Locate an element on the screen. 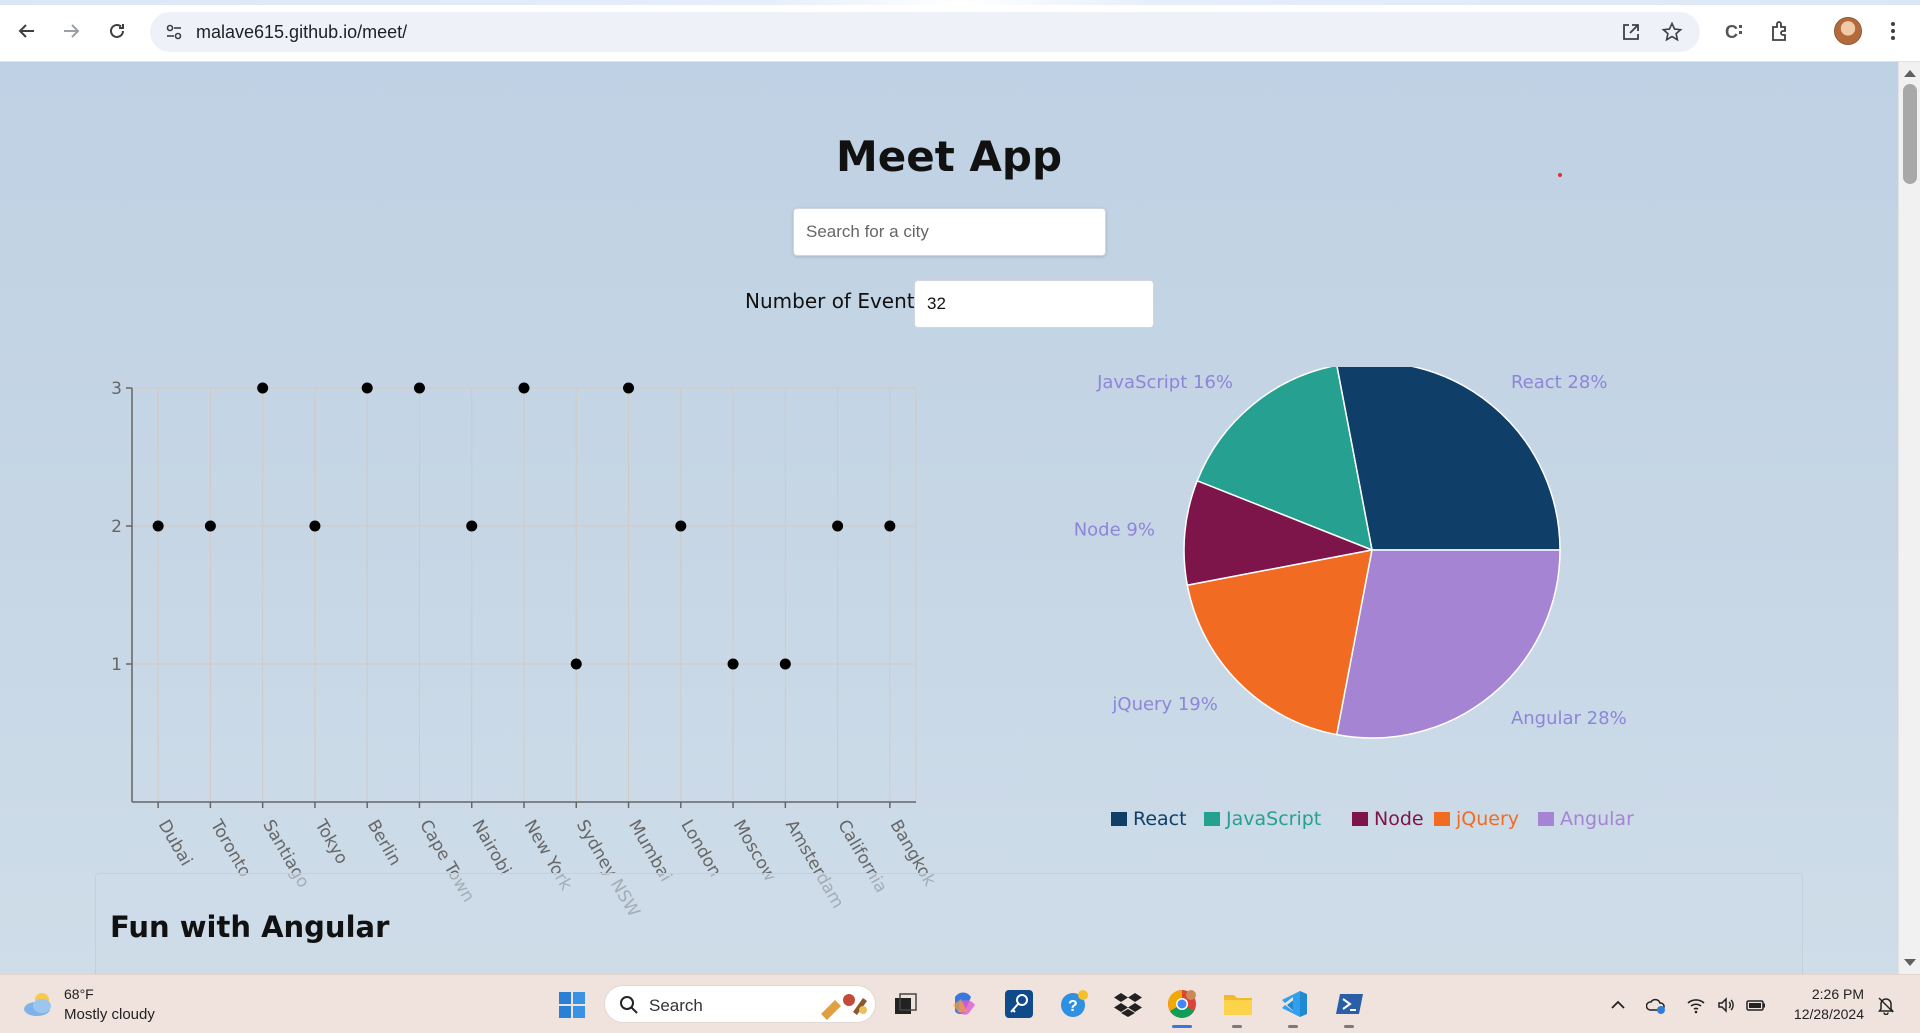 The width and height of the screenshot is (1920, 1033). key-app-icon is located at coordinates (1019, 1004).